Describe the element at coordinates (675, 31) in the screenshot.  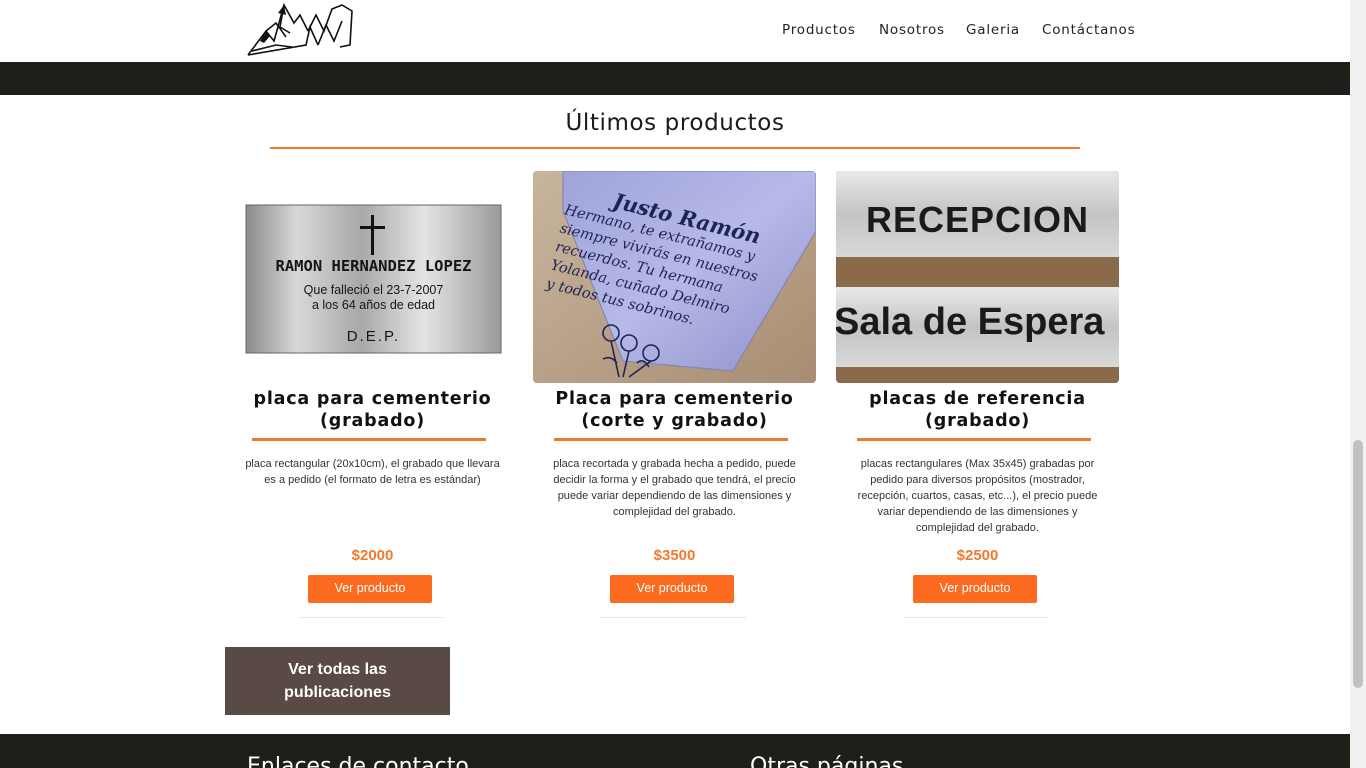
I see `site-header: Productos Nosotros Galeria Contáctanos` at that location.